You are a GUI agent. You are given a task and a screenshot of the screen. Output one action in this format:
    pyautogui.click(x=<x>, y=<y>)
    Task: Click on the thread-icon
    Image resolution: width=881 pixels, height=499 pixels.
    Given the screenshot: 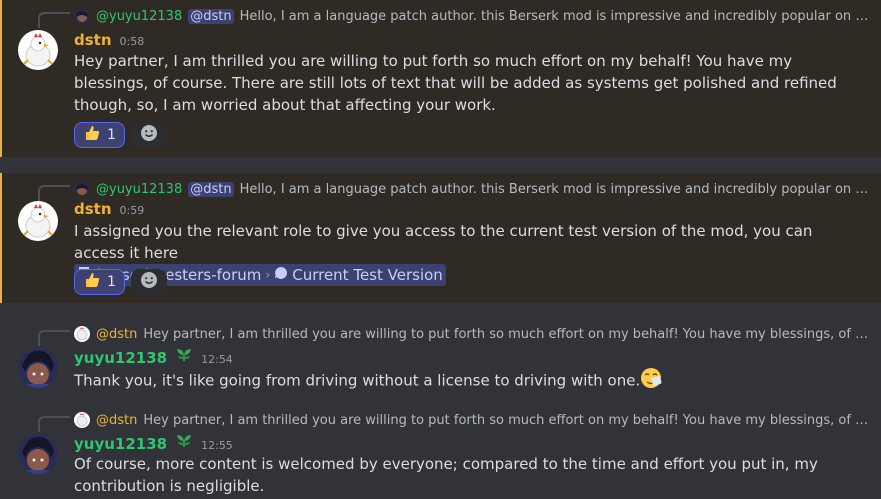 What is the action you would take?
    pyautogui.click(x=281, y=275)
    